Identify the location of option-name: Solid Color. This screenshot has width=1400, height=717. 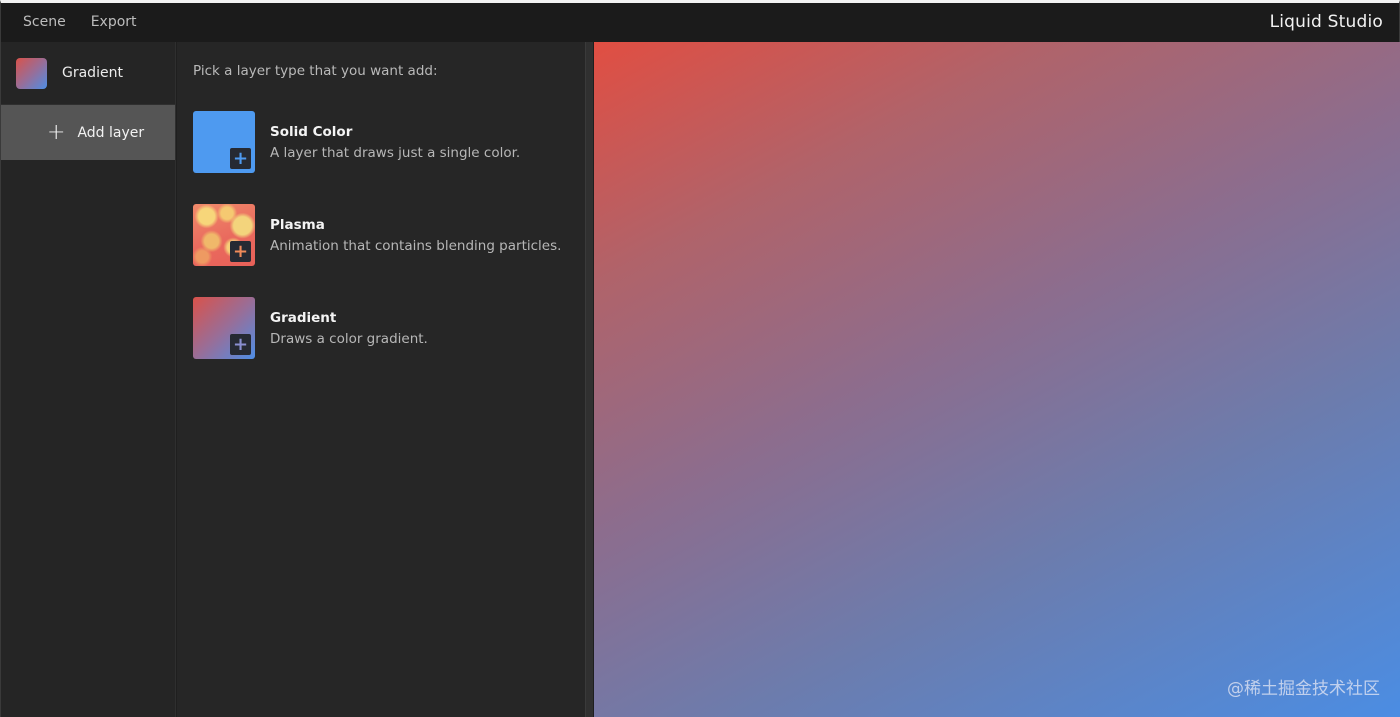
(311, 132).